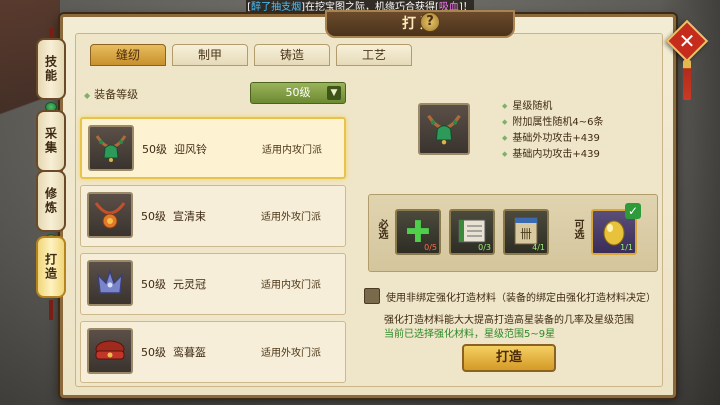 This screenshot has width=720, height=405. I want to click on checkmark-icon: ✓, so click(633, 211).